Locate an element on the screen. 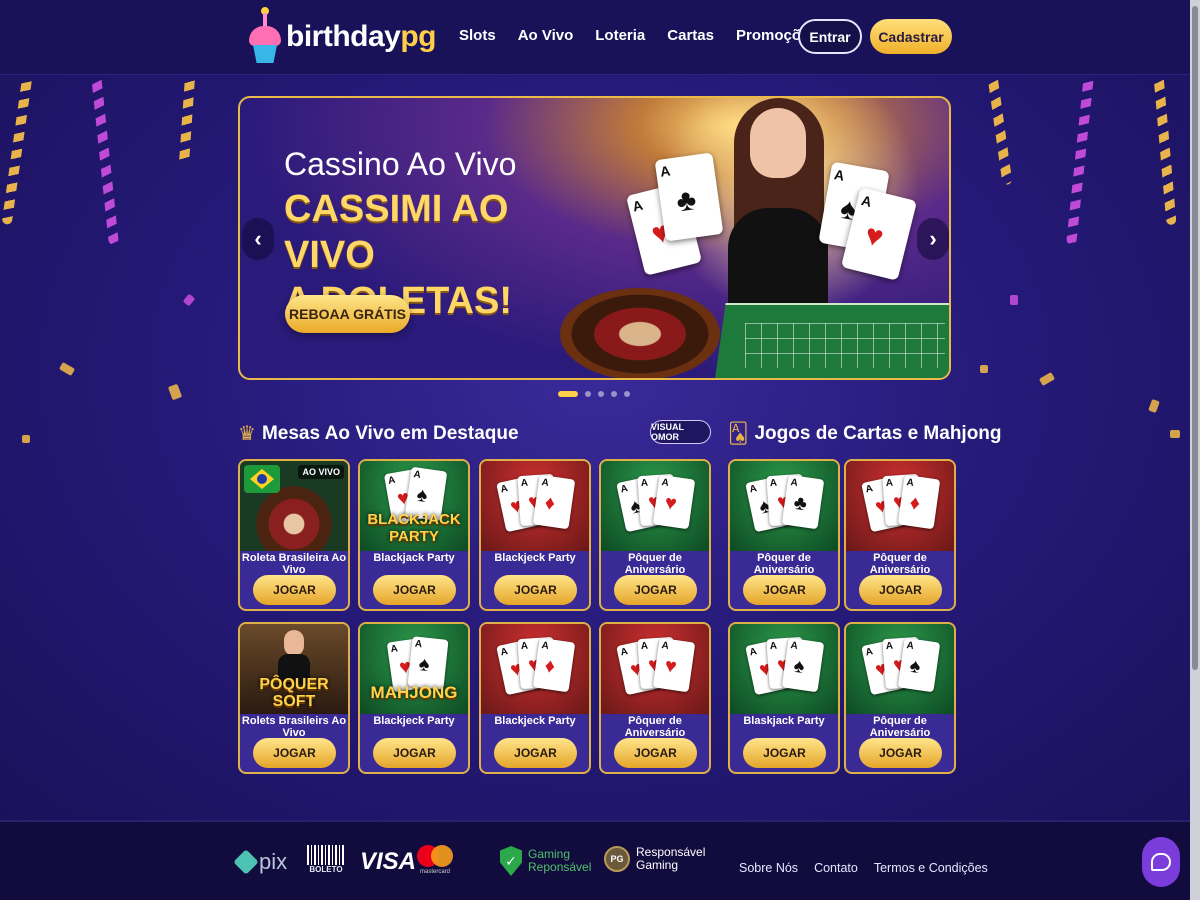  betting-grid is located at coordinates (845, 345).